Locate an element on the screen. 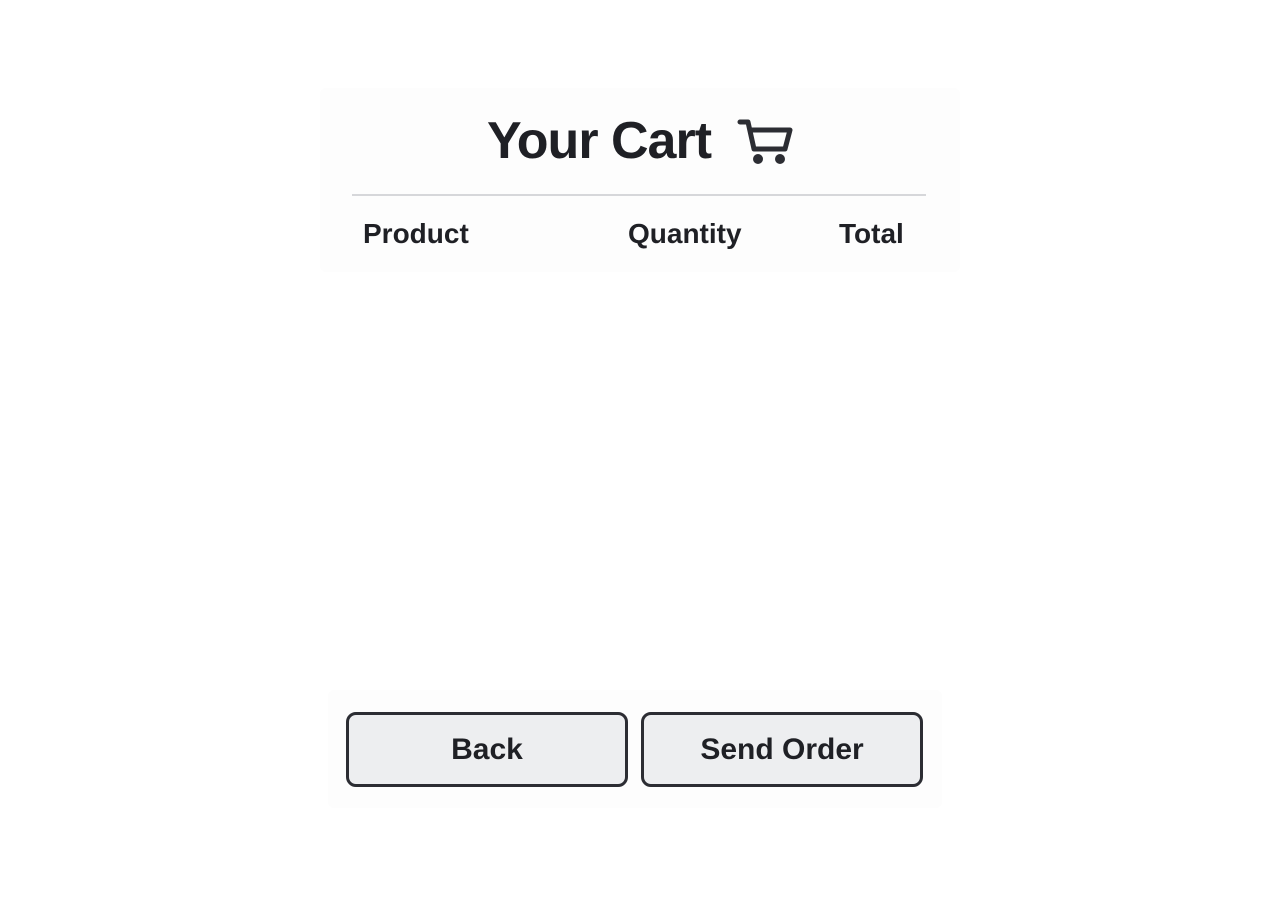 The width and height of the screenshot is (1280, 920). page-title: Your Cart is located at coordinates (599, 141).